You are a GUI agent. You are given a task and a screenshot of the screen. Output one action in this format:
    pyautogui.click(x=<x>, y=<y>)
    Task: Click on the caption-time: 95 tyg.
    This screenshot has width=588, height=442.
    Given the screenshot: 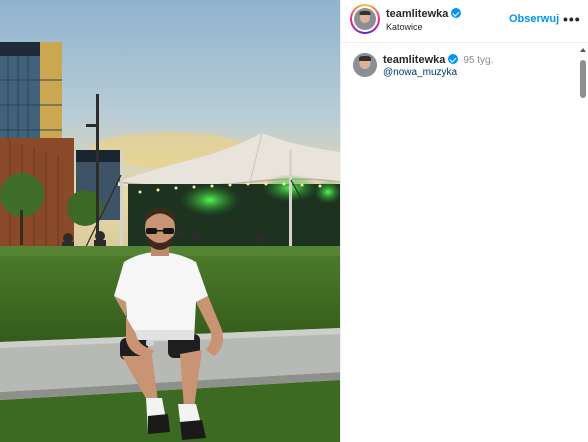 What is the action you would take?
    pyautogui.click(x=478, y=60)
    